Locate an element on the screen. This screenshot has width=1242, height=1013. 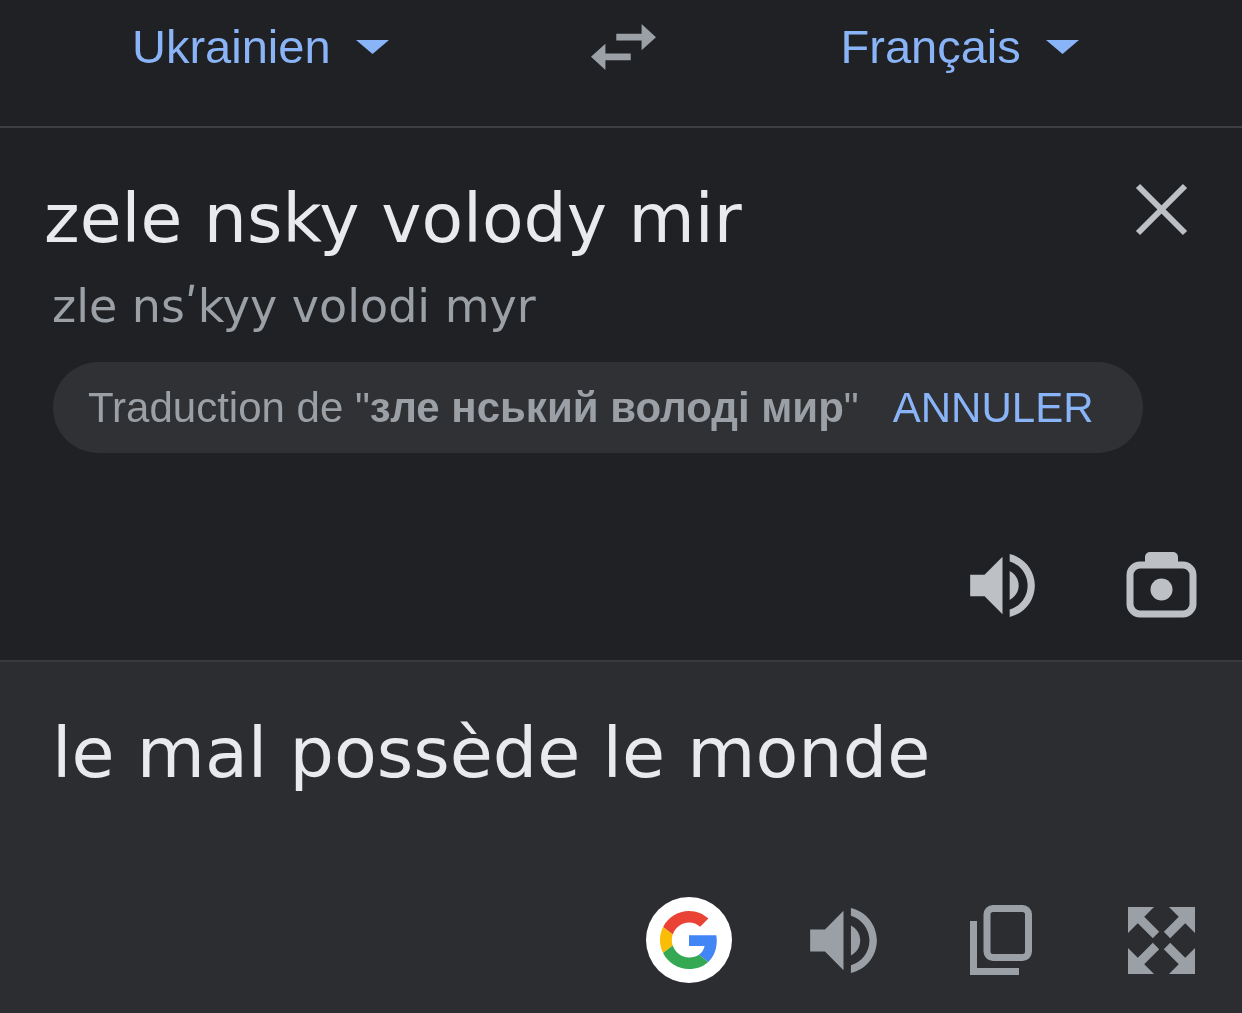
translation-text: le mal possède le monde is located at coordinates (491, 753).